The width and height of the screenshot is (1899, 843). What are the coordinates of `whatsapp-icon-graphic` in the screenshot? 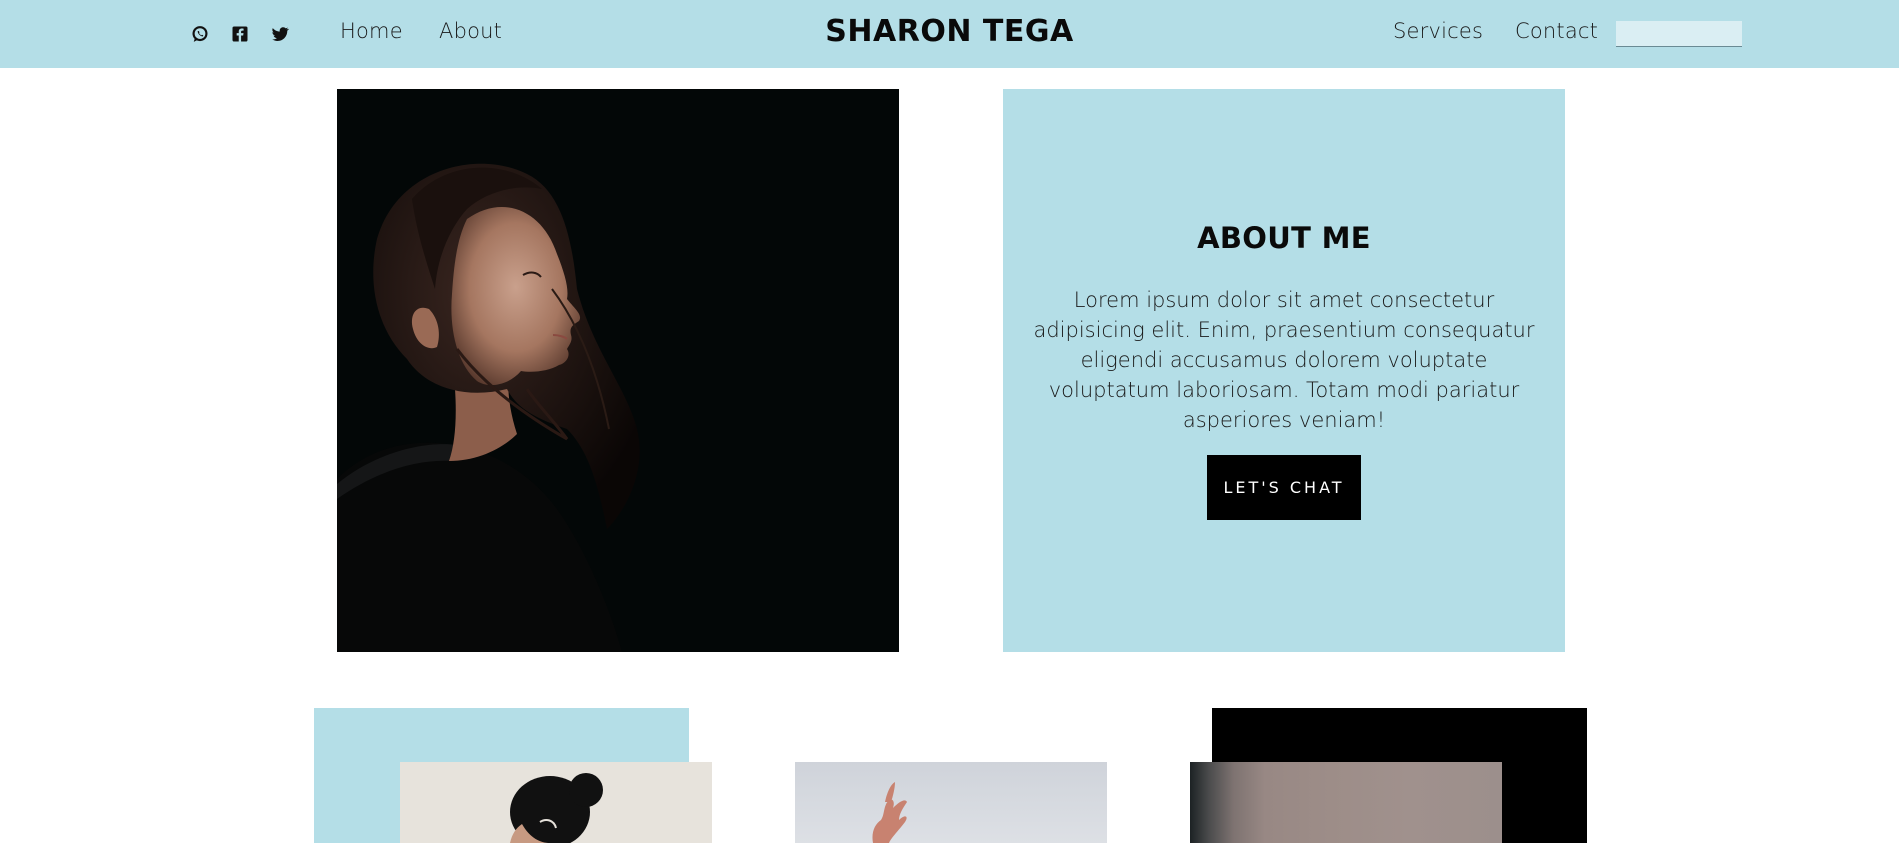 It's located at (200, 34).